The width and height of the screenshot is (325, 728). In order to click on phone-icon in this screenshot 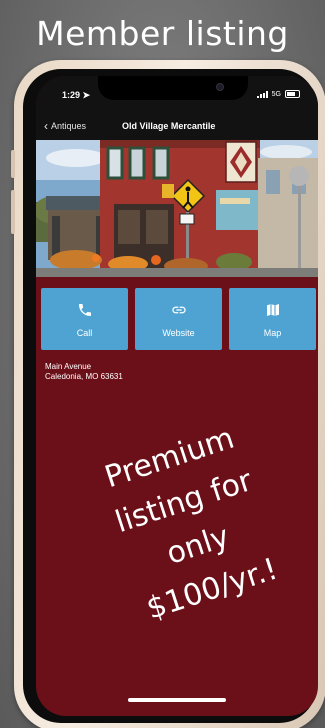, I will do `click(84, 311)`.